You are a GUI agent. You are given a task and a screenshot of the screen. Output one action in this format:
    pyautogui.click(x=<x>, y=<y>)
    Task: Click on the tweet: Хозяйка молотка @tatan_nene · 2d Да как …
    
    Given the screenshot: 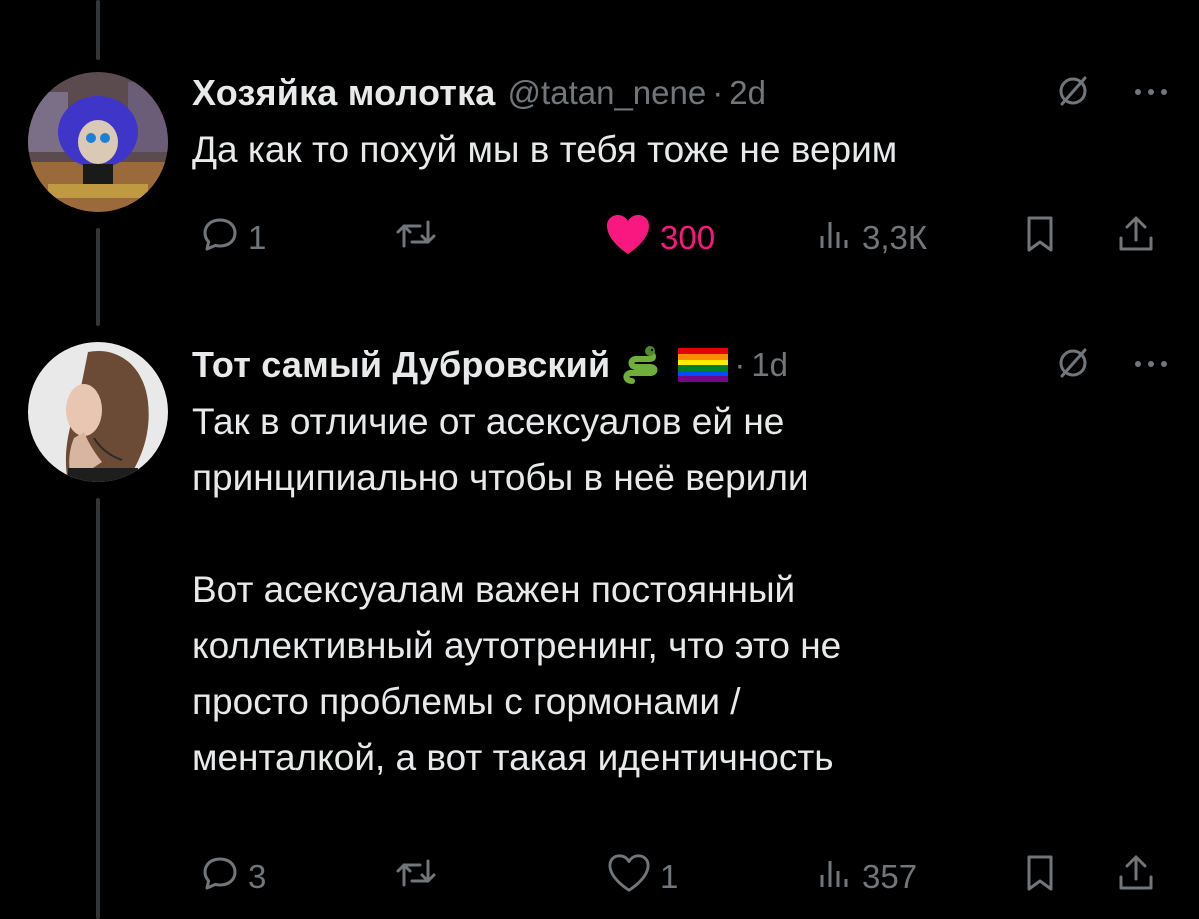 What is the action you would take?
    pyautogui.click(x=685, y=123)
    